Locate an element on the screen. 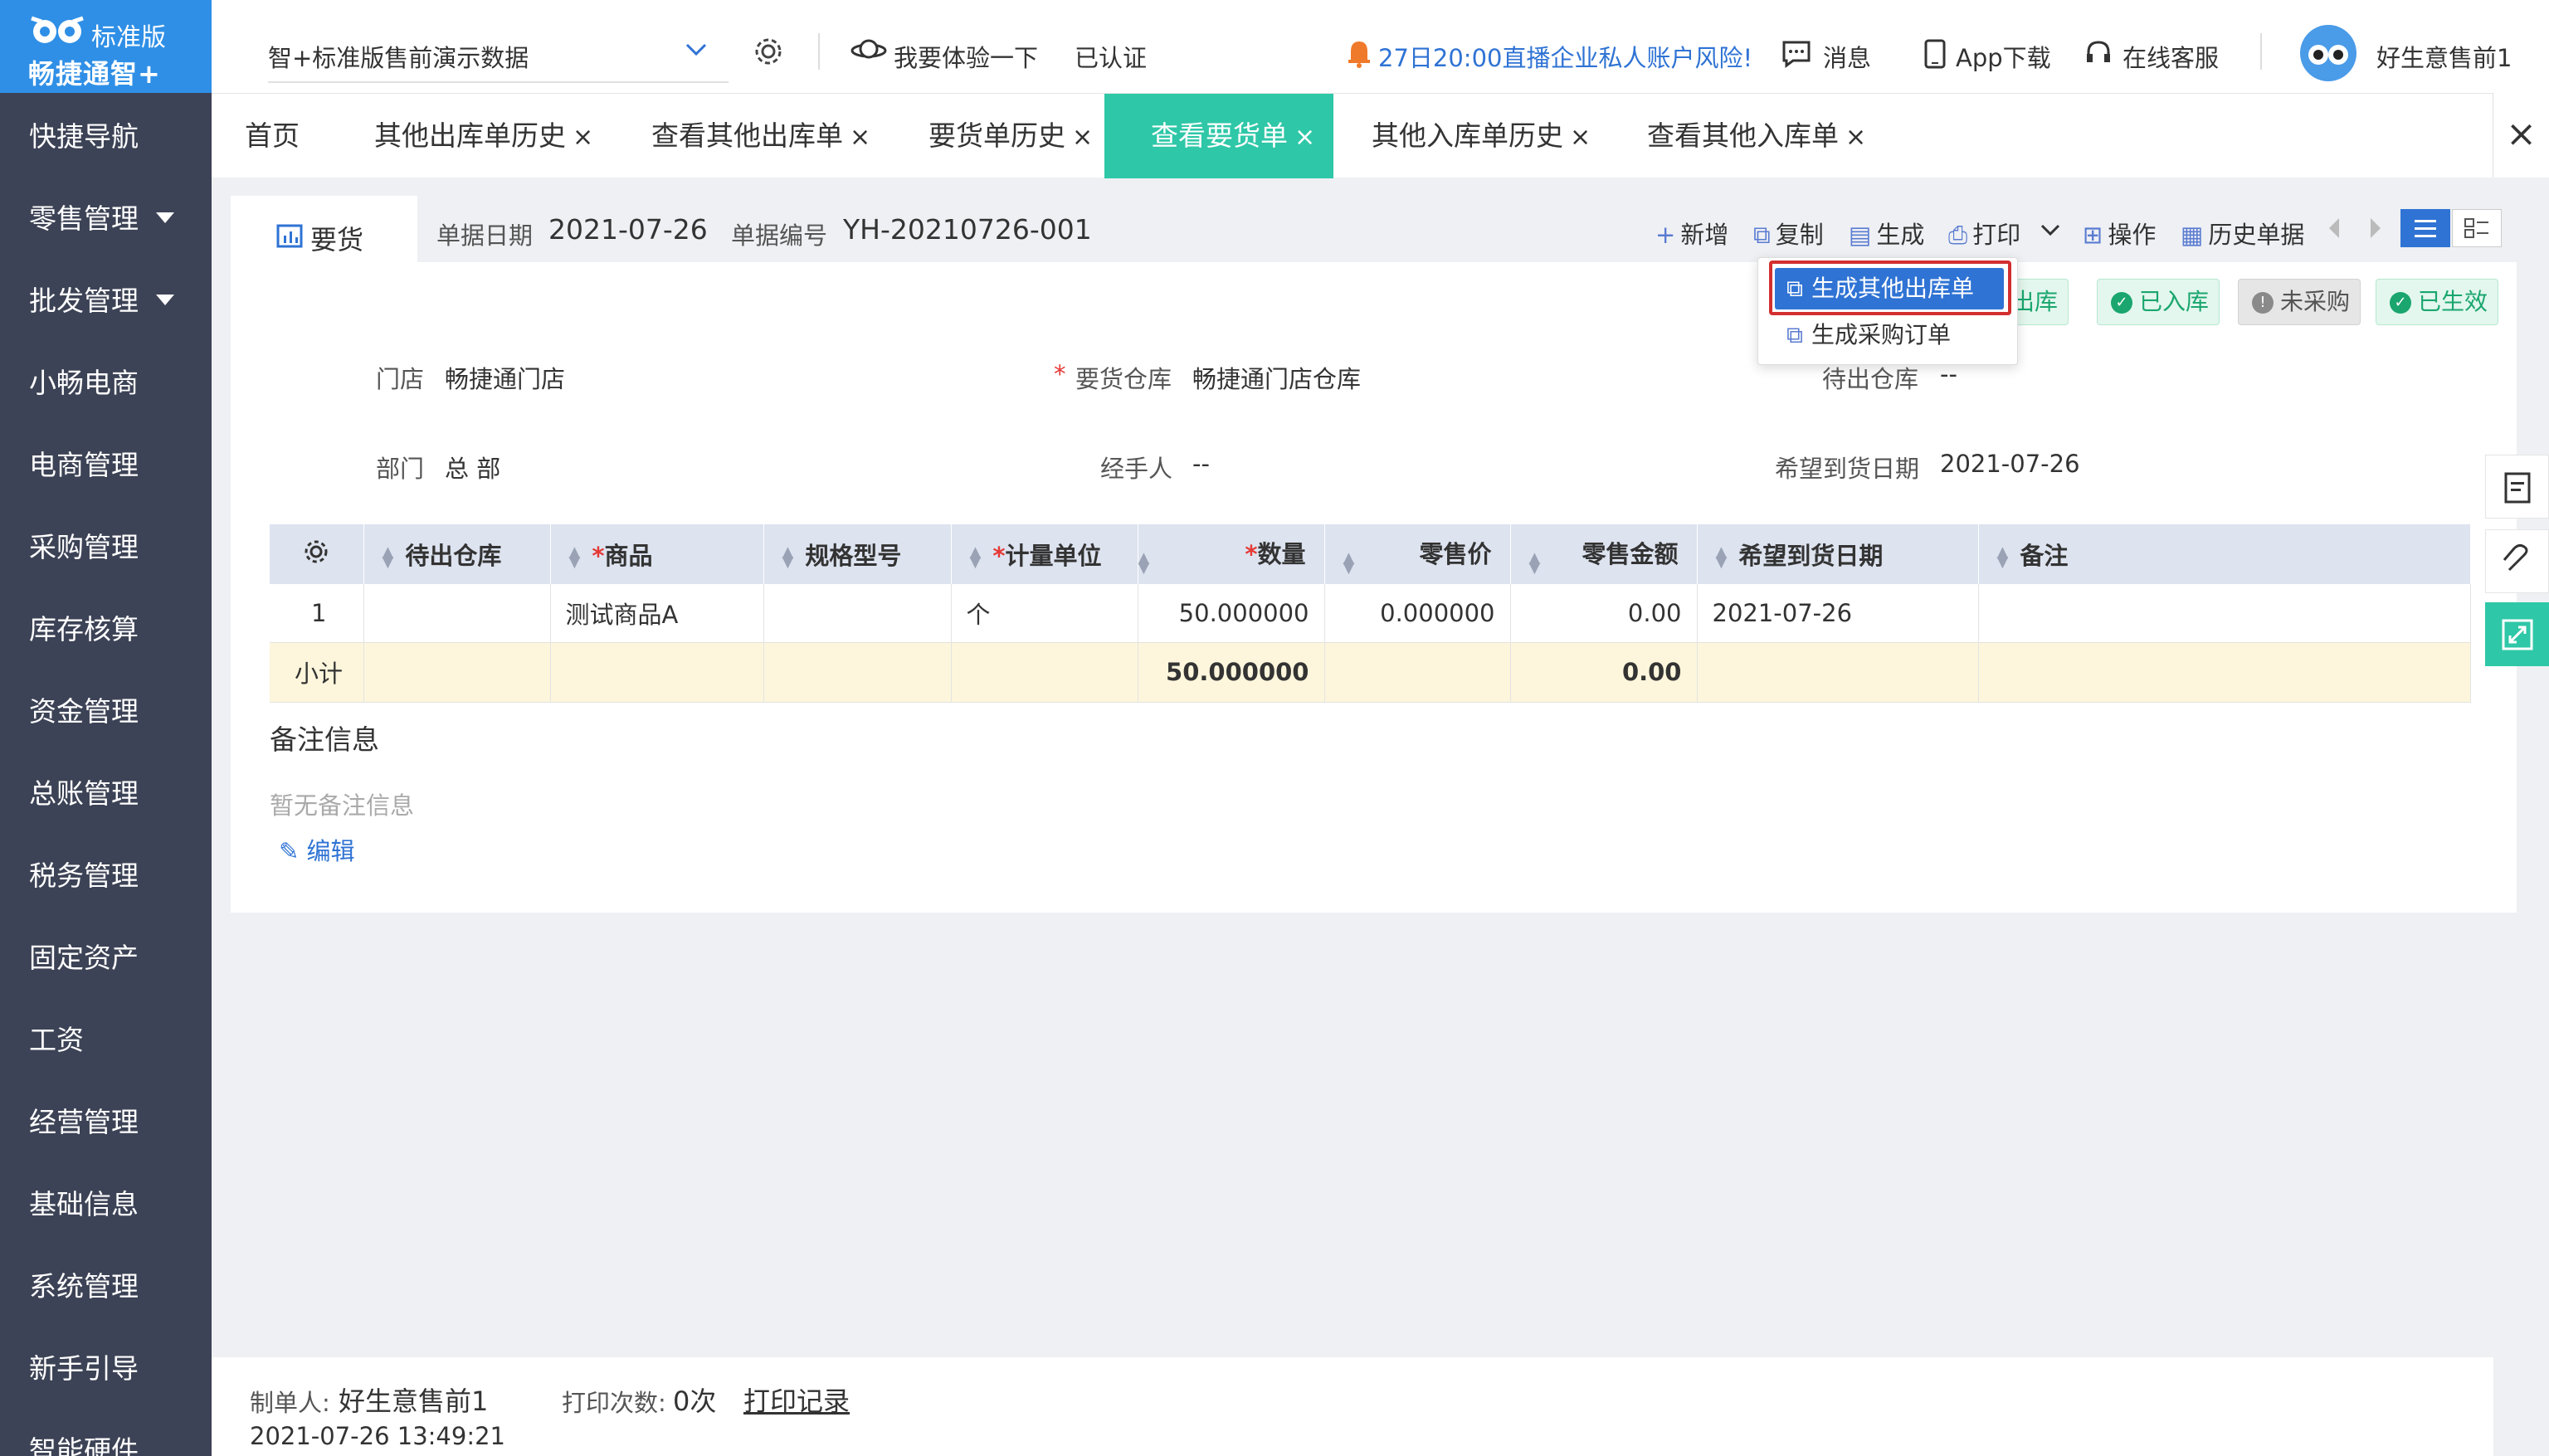  cell-qty: 50.000000 is located at coordinates (1231, 613).